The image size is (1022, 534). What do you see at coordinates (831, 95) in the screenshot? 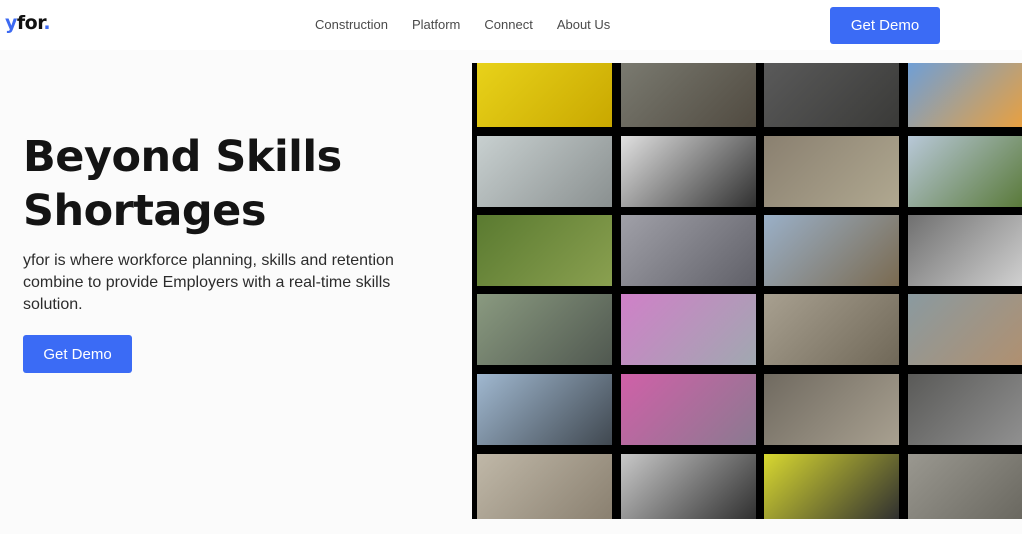
I see `video-tile-worker-paving-asphalt` at bounding box center [831, 95].